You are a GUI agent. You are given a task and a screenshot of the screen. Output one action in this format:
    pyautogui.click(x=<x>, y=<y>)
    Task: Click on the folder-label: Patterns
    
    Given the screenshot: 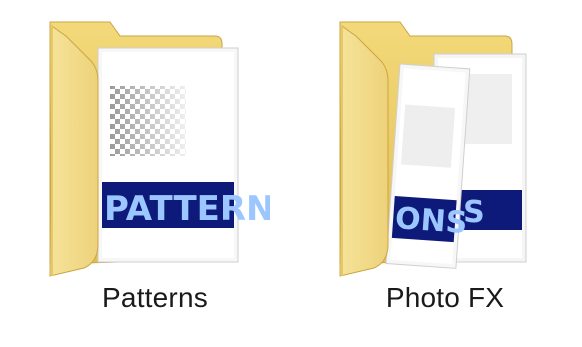 What is the action you would take?
    pyautogui.click(x=155, y=297)
    